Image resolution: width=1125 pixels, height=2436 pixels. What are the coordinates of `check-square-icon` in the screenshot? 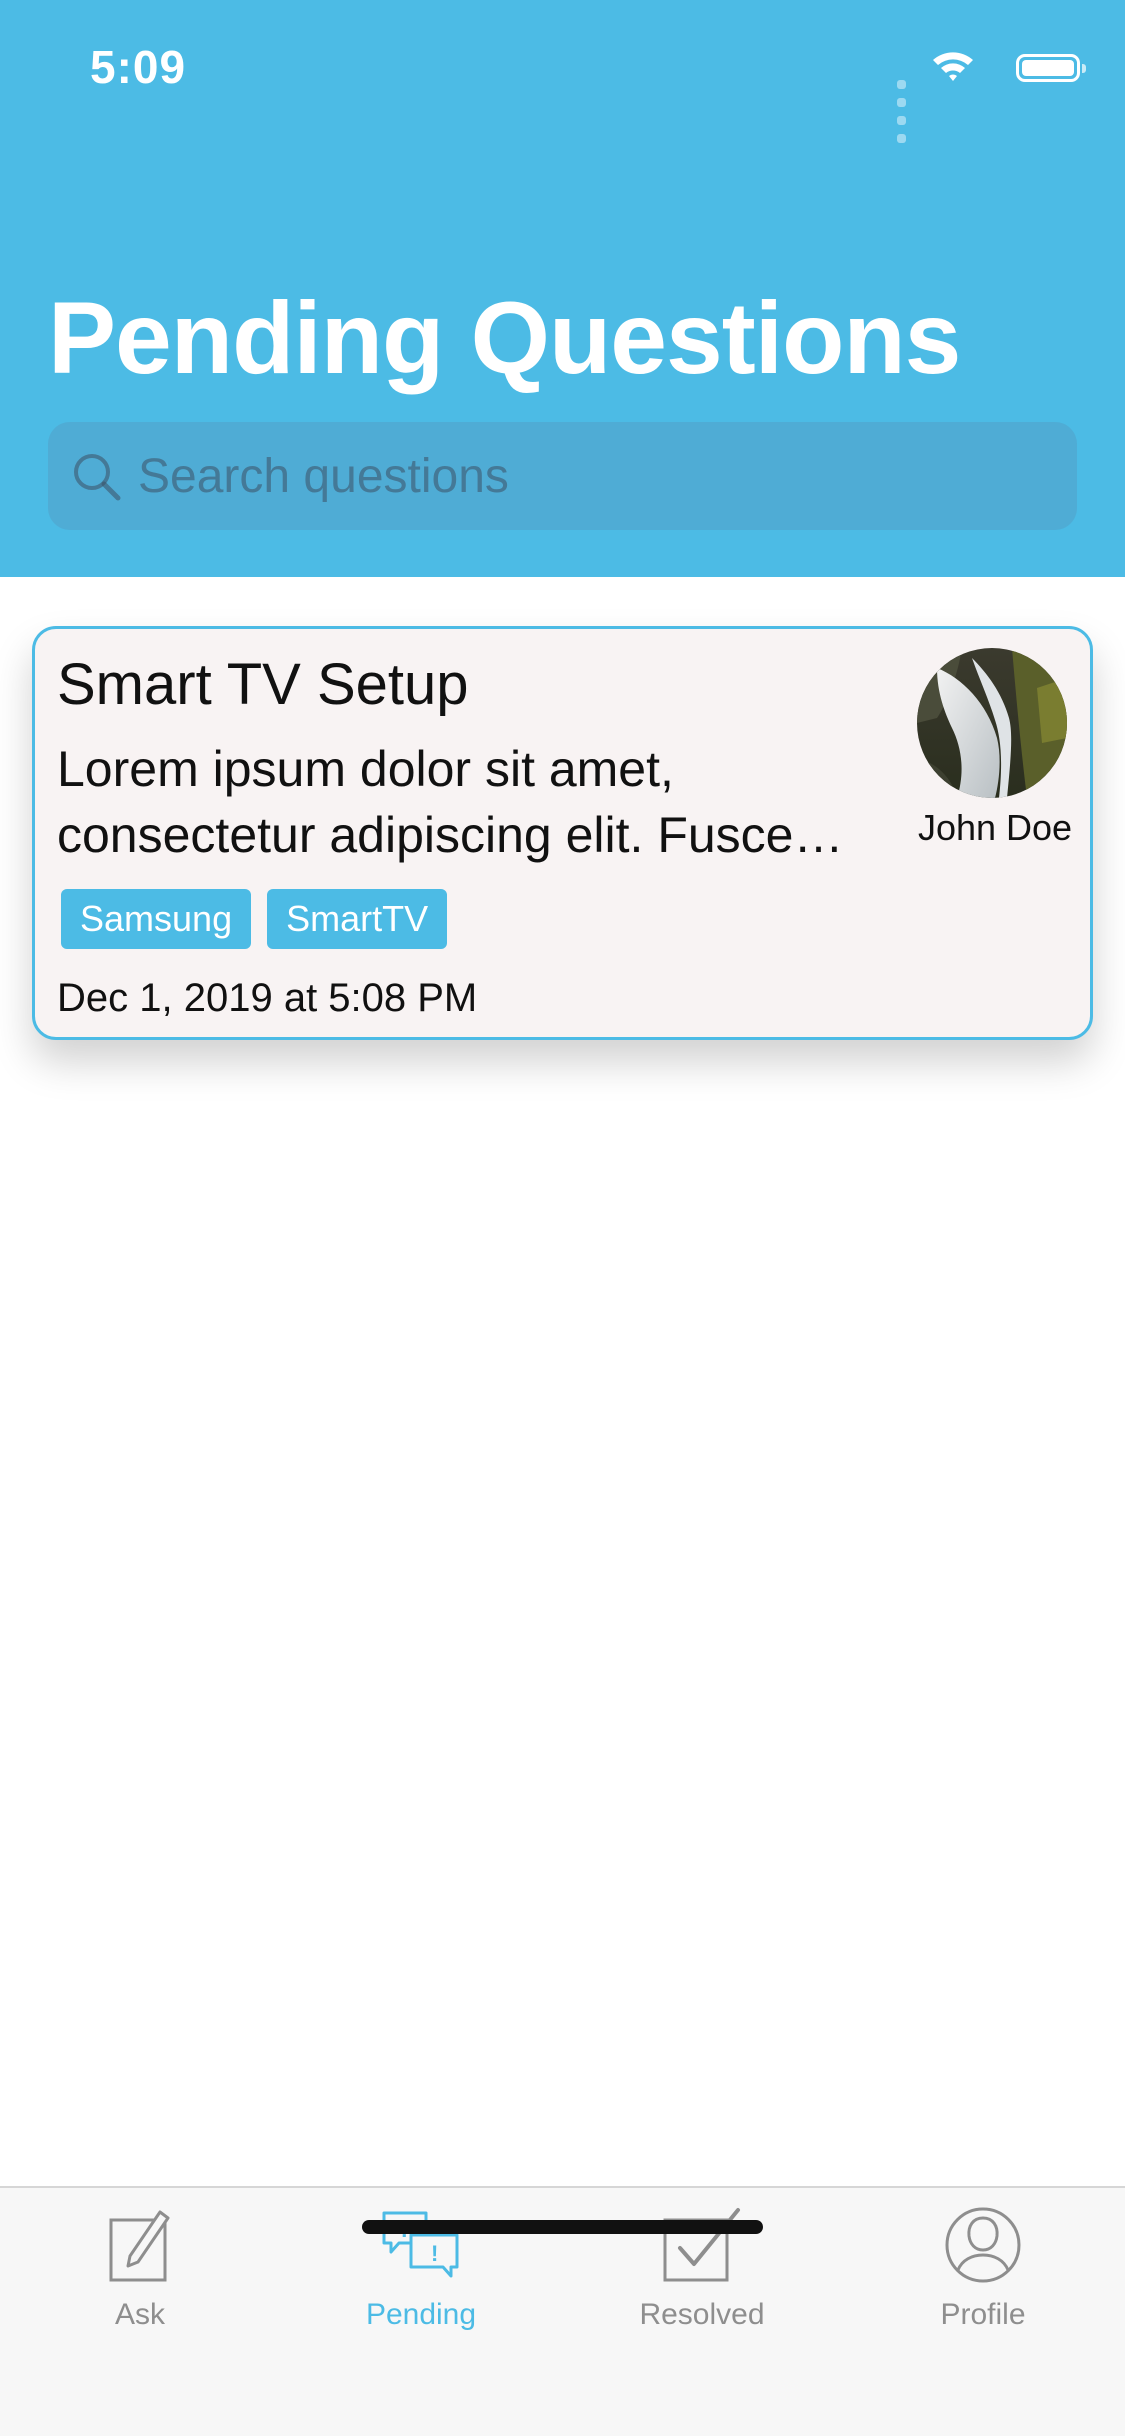 It's located at (702, 2244).